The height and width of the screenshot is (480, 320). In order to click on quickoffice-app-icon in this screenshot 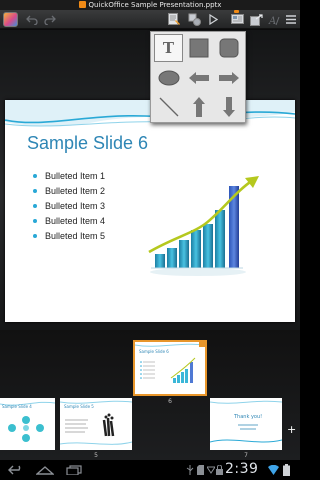, I will do `click(10, 19)`.